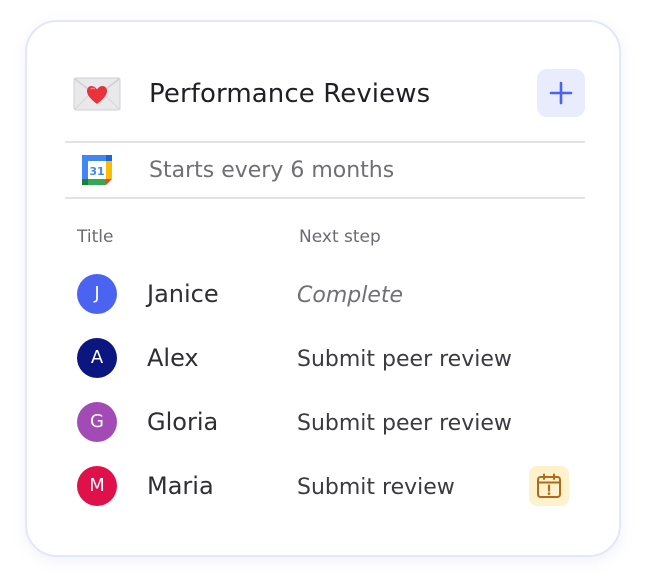 Image resolution: width=648 pixels, height=588 pixels. What do you see at coordinates (173, 358) in the screenshot?
I see `person-name: Alex` at bounding box center [173, 358].